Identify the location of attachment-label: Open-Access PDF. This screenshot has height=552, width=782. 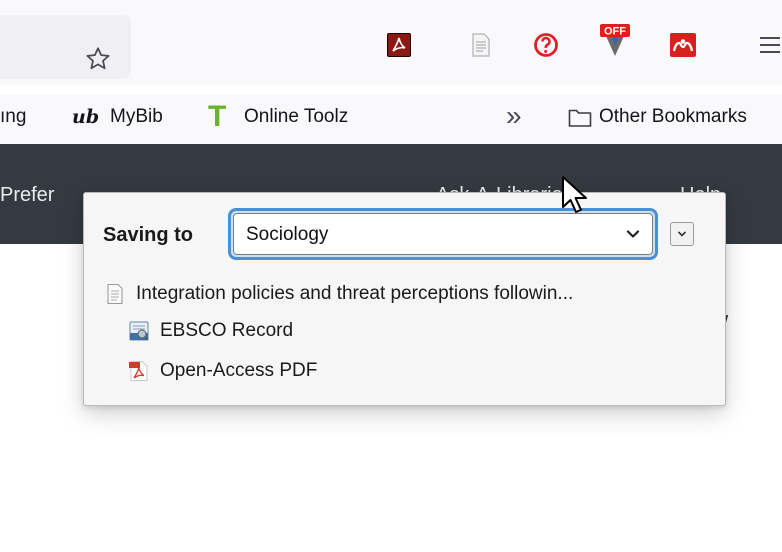
(239, 370).